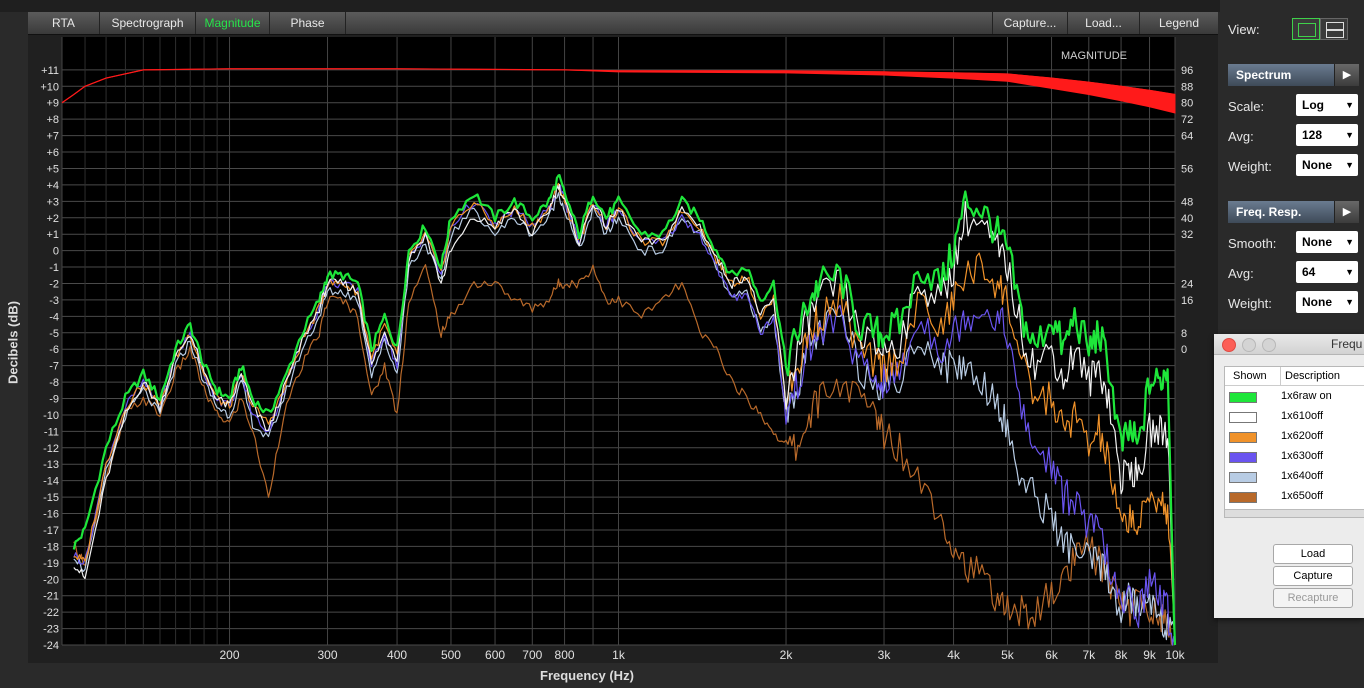  Describe the element at coordinates (54, 383) in the screenshot. I see `y-tick-label: -8` at that location.